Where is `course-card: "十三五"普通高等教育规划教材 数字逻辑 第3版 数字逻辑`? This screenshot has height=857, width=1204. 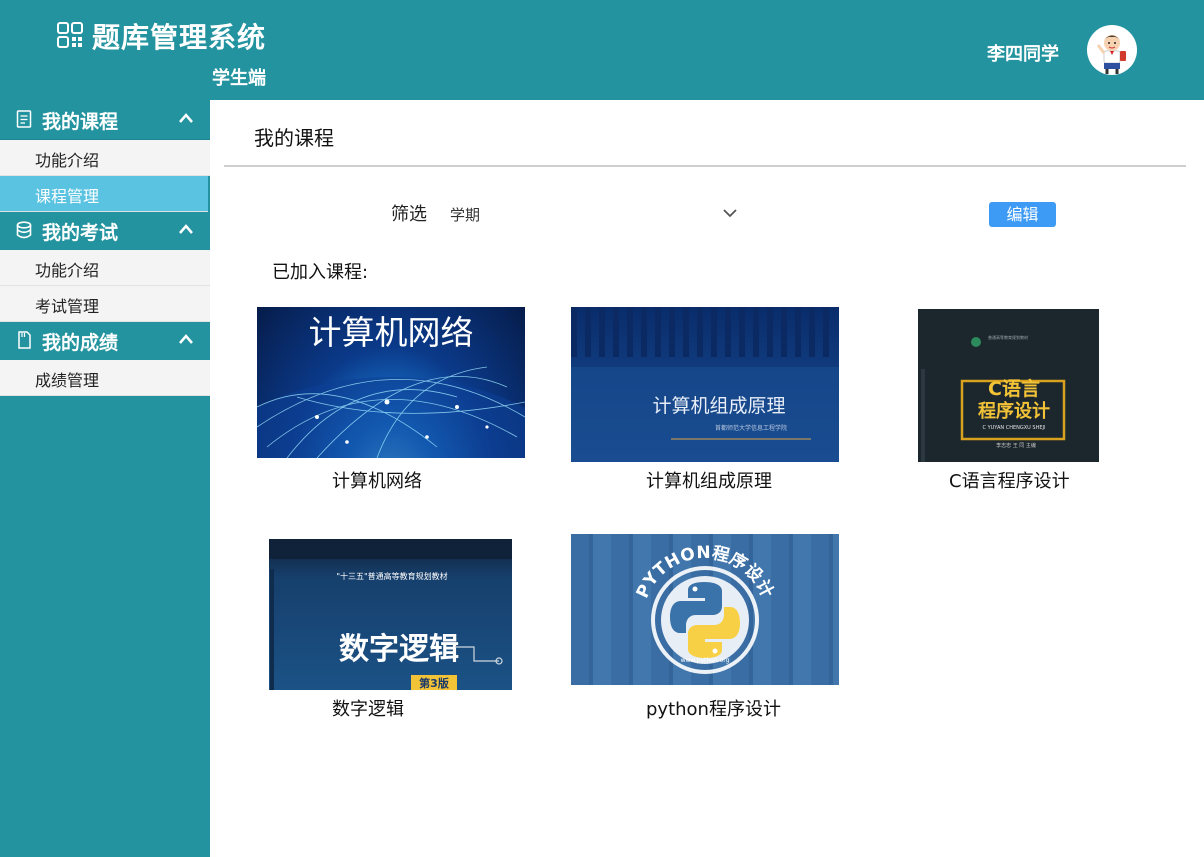
course-card: "十三五"普通高等教育规划教材 数字逻辑 第3版 数字逻辑 is located at coordinates (393, 632).